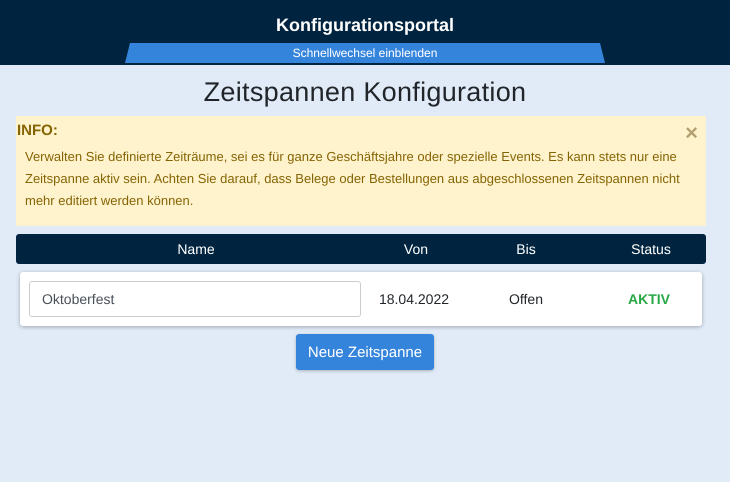 This screenshot has width=730, height=482. I want to click on quick-switch-tab: Schnellwechsel einblenden, so click(365, 53).